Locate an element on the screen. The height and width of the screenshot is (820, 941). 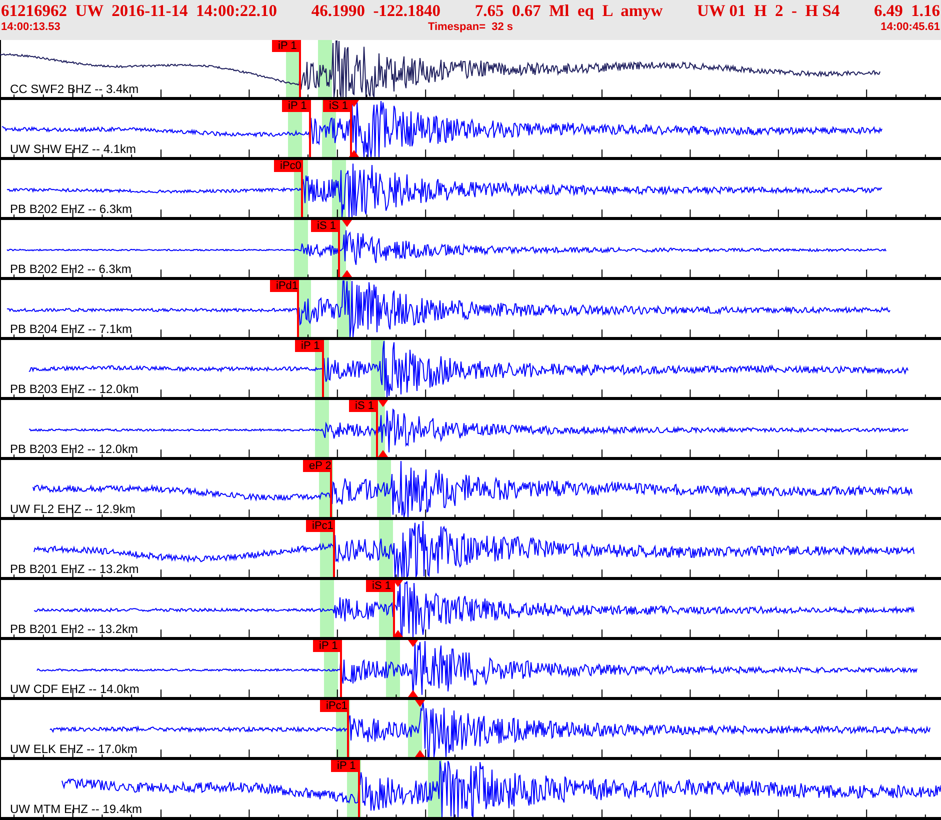
station-label: UW SHW EHZ -- 4.1km is located at coordinates (73, 149).